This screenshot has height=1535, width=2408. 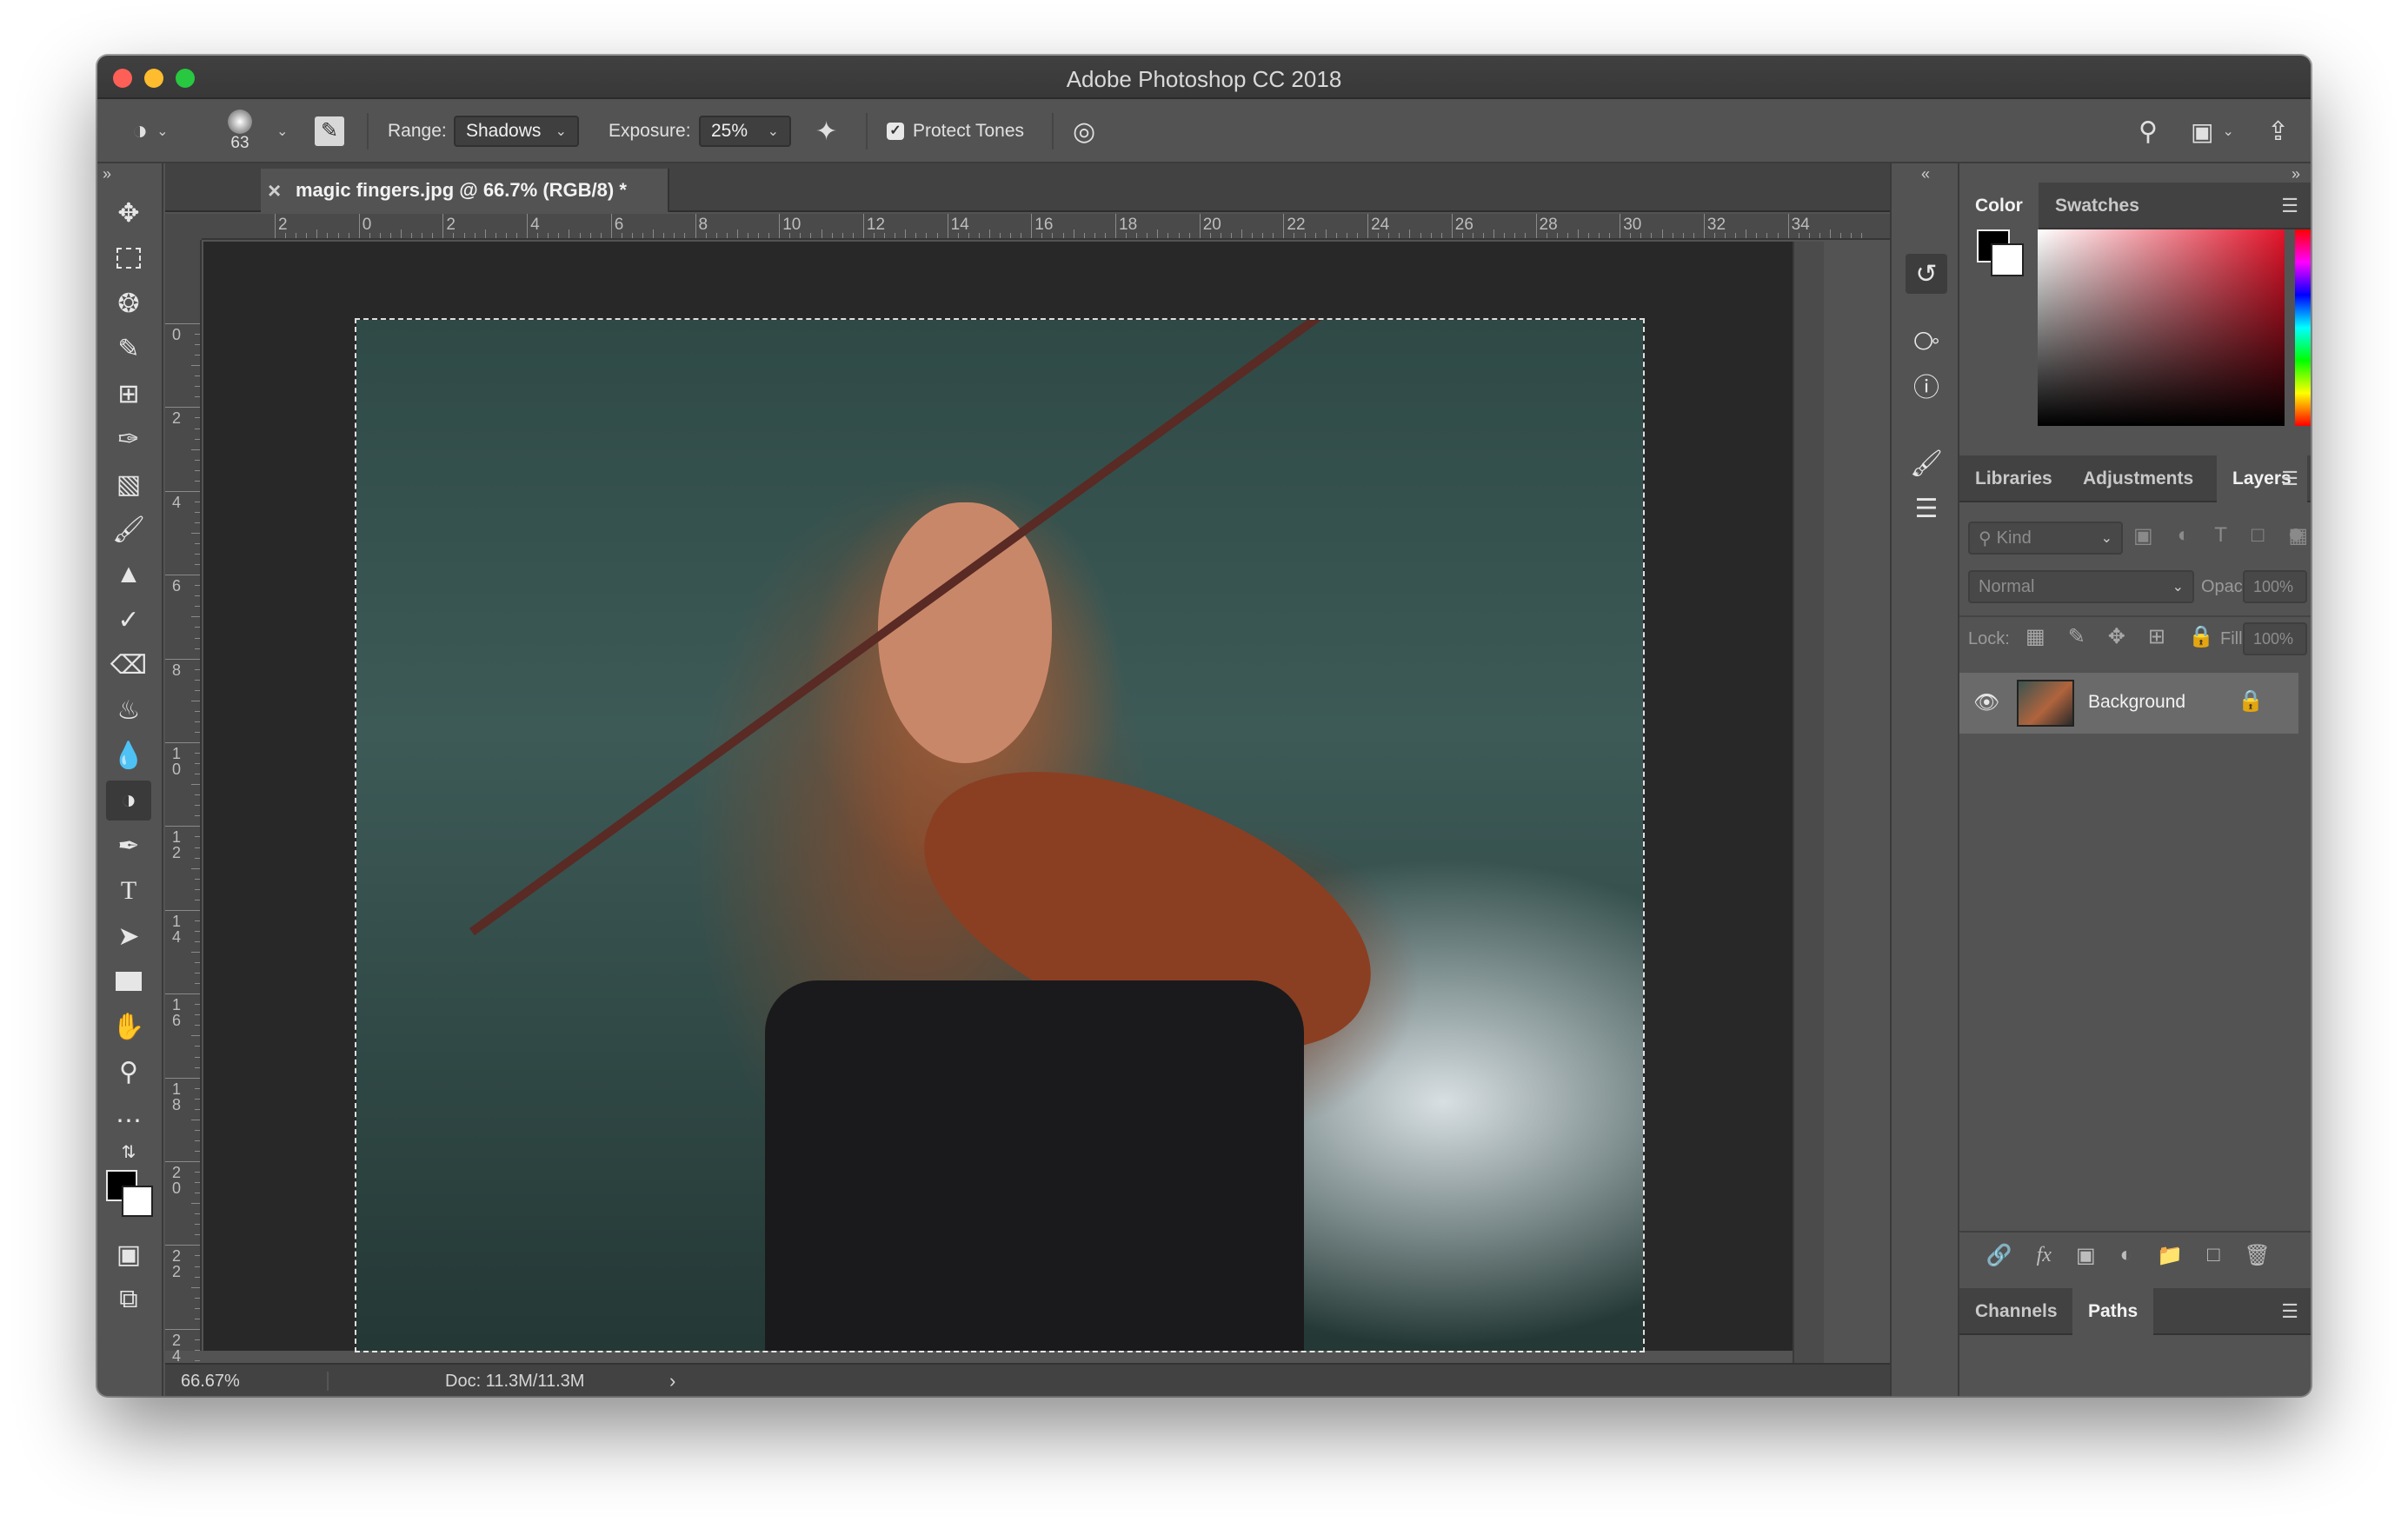 What do you see at coordinates (1084, 131) in the screenshot?
I see `pressure-size-button: ◎` at bounding box center [1084, 131].